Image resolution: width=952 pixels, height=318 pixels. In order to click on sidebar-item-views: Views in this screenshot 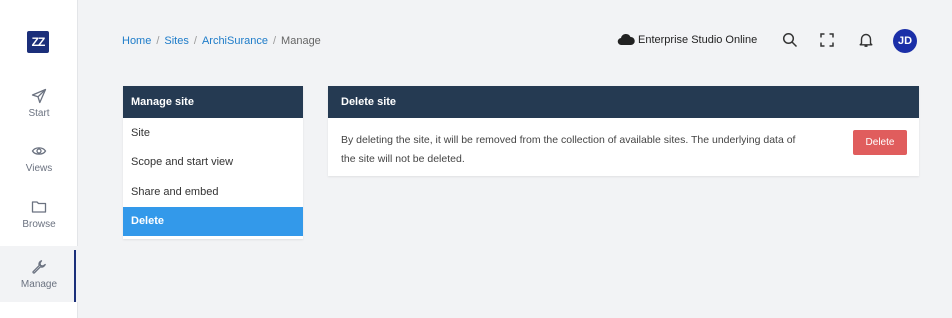, I will do `click(39, 158)`.